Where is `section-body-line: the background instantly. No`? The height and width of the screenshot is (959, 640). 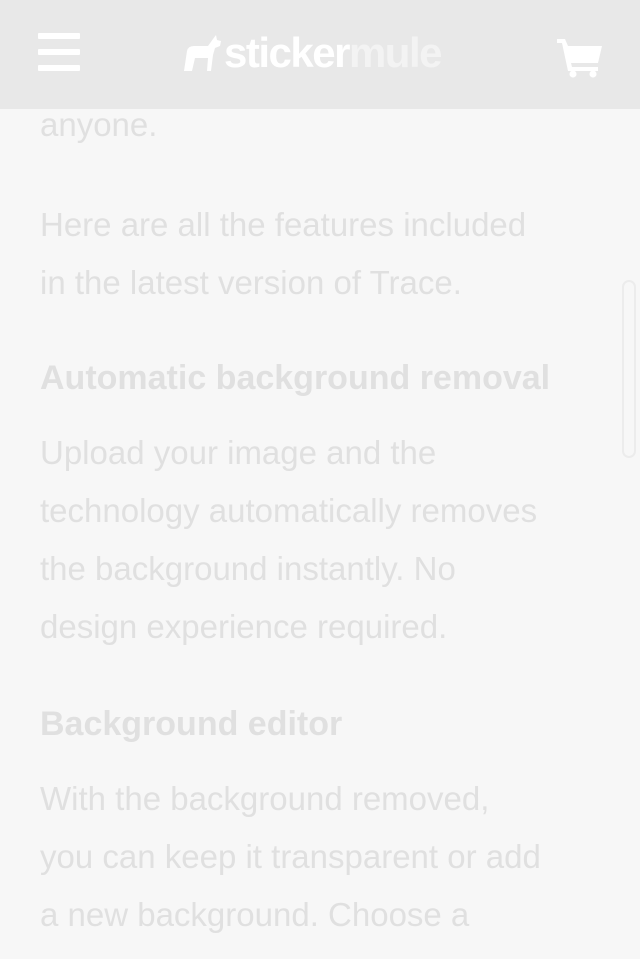
section-body-line: the background instantly. No is located at coordinates (248, 568).